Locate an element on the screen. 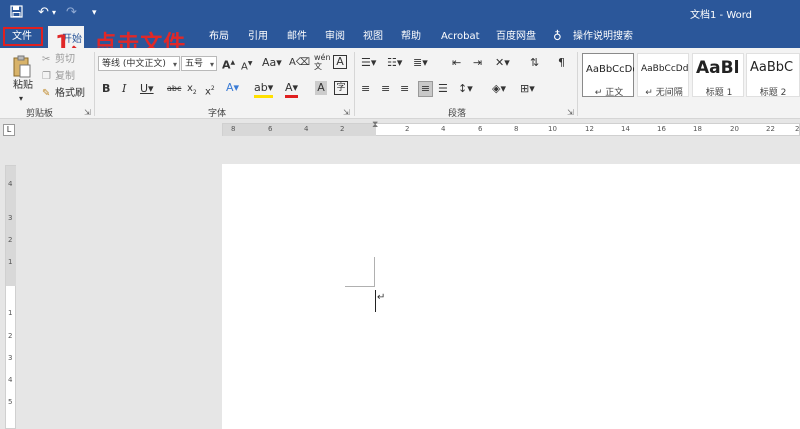  vertical-ruler: 4 3 2 1 1 2 3 4 5 is located at coordinates (10, 297).